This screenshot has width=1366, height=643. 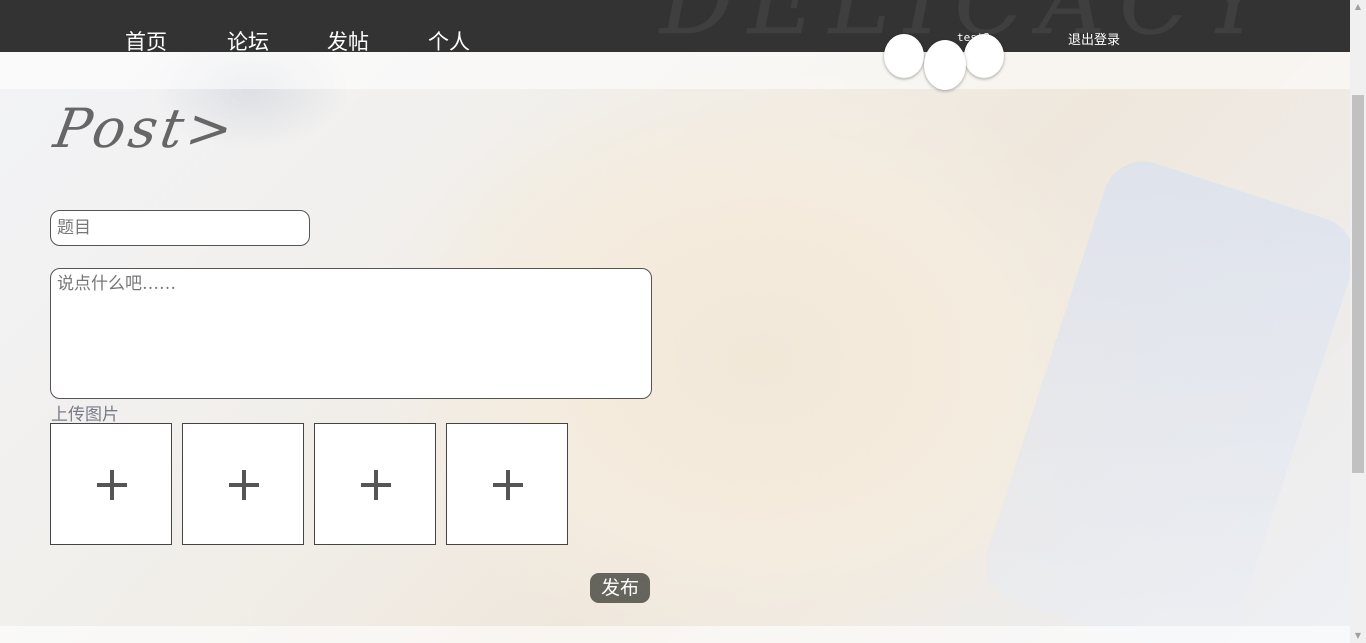 I want to click on scroll-down-arrow-icon: ▼, so click(x=1358, y=636).